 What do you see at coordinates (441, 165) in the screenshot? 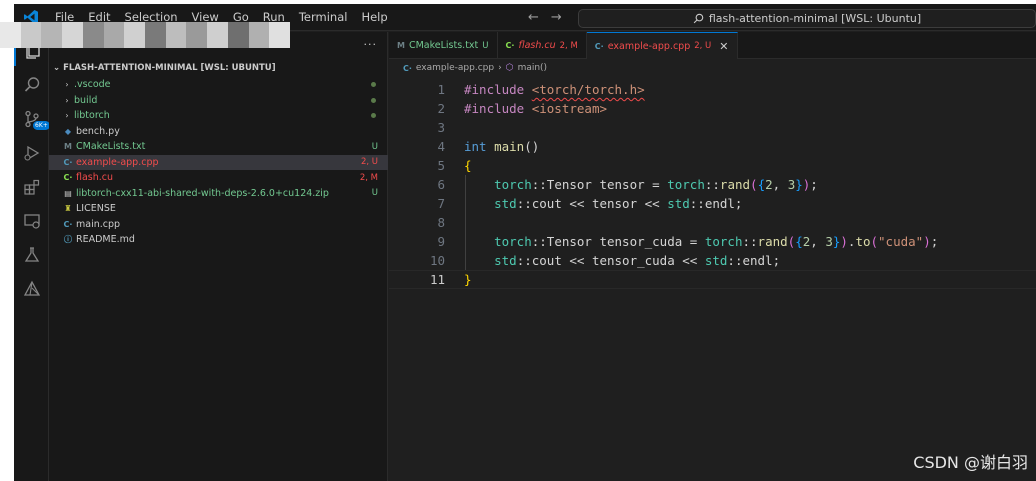
I see `line-number: 5` at bounding box center [441, 165].